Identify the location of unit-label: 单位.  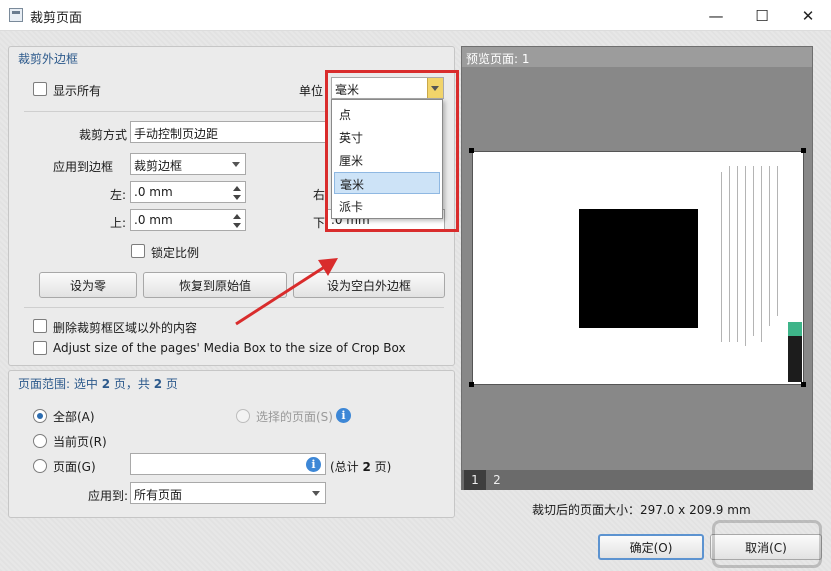
(311, 91).